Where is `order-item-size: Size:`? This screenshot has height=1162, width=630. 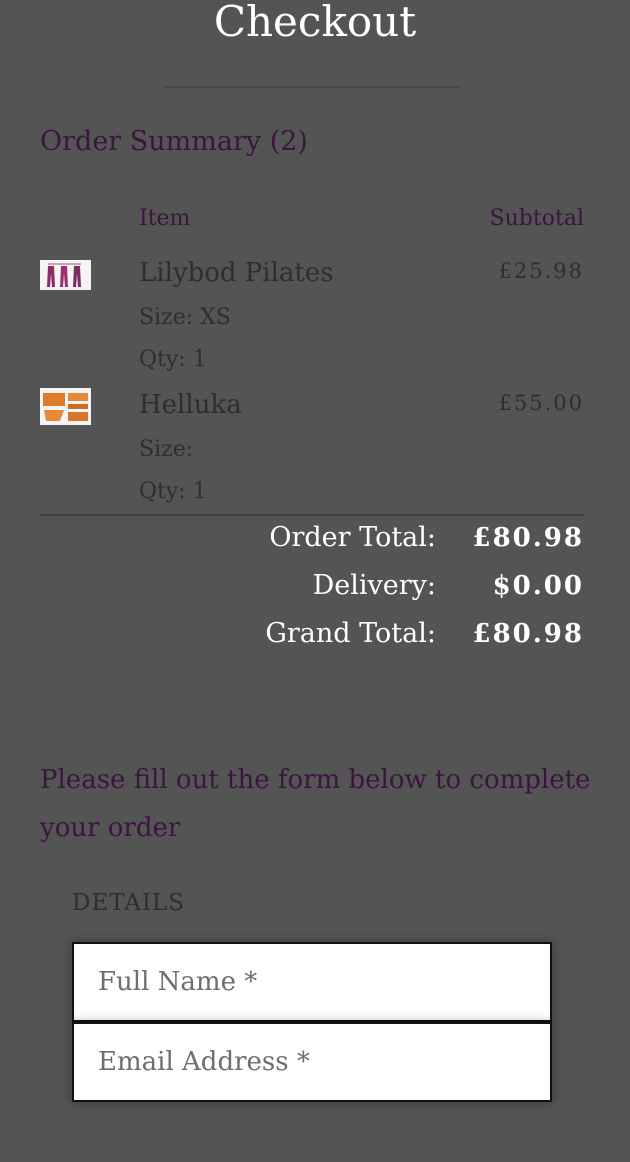 order-item-size: Size: is located at coordinates (166, 449).